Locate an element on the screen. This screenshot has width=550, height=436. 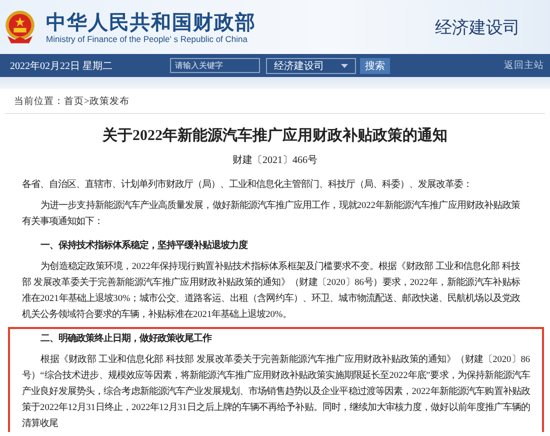
salutation-text: 各省、自治区、直辖市、计划单列市财政厅（局）、工业和信息化主管部门、科技厅（局、科委）、发展改革委： is located at coordinates (247, 185).